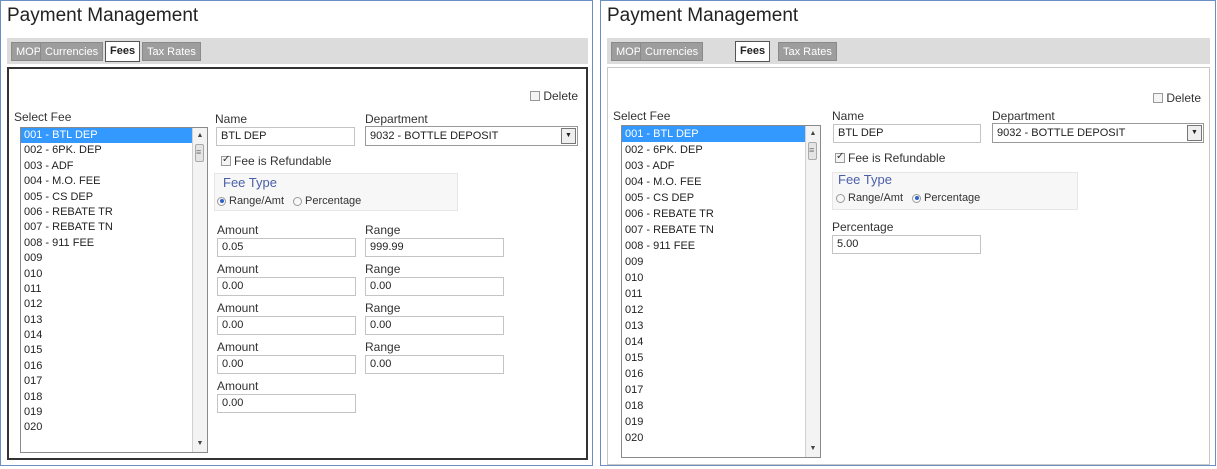  I want to click on range-field-2: 0.00, so click(434, 286).